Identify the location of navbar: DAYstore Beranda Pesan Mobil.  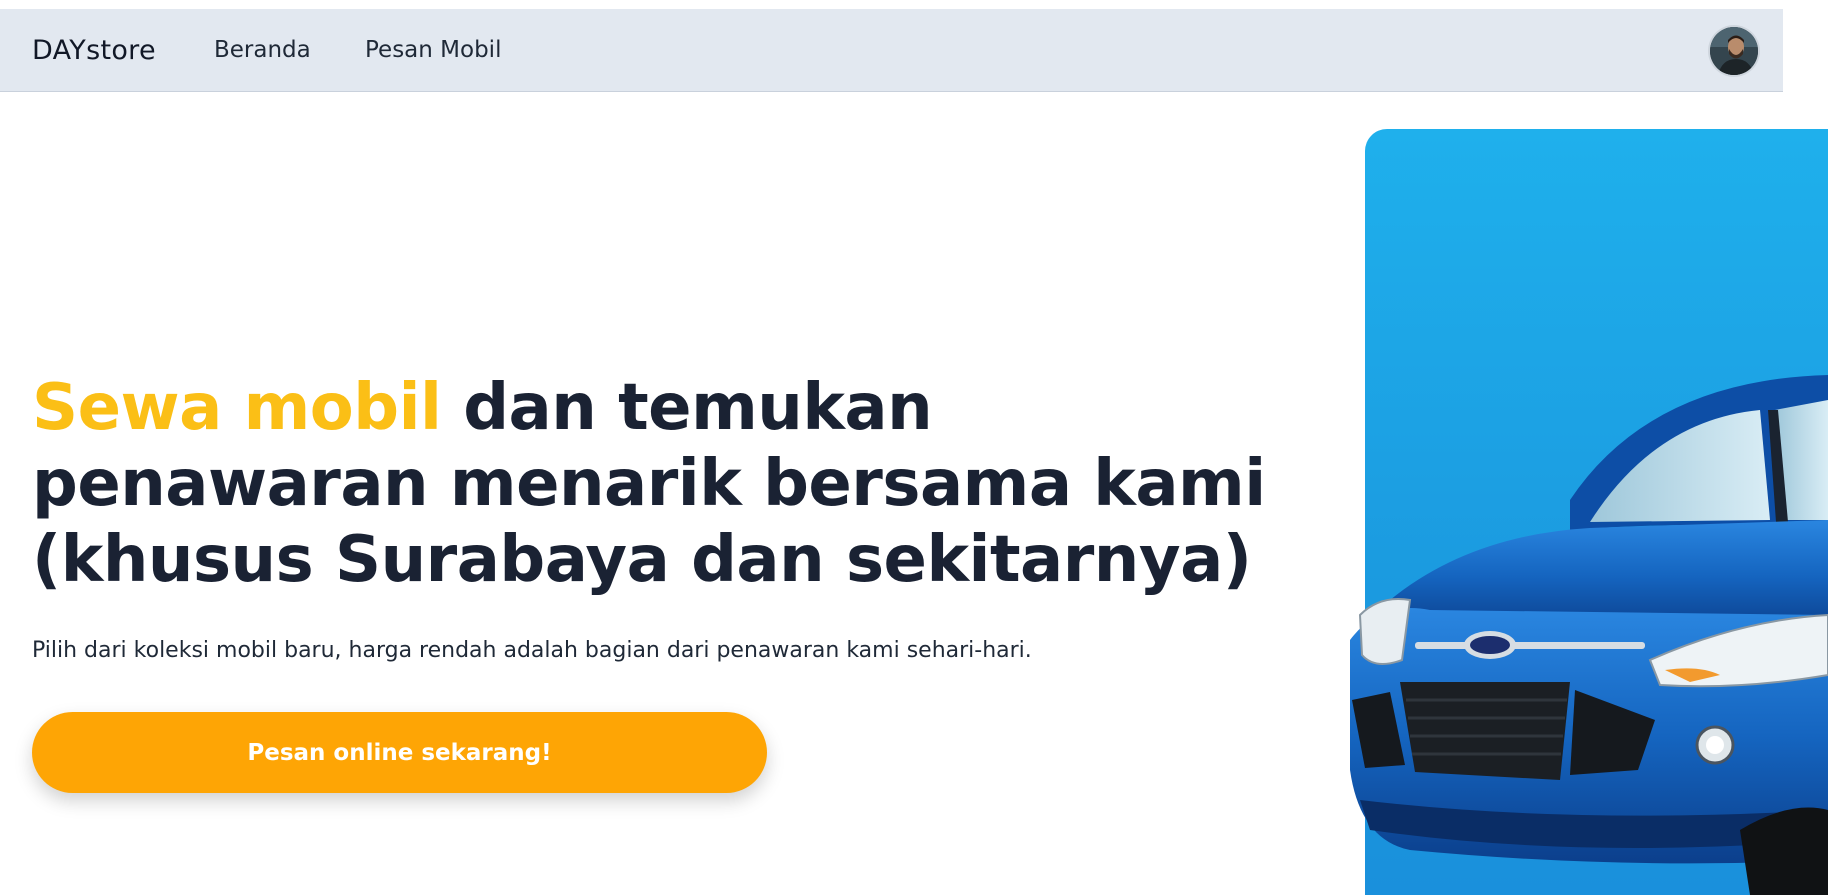
(891, 50).